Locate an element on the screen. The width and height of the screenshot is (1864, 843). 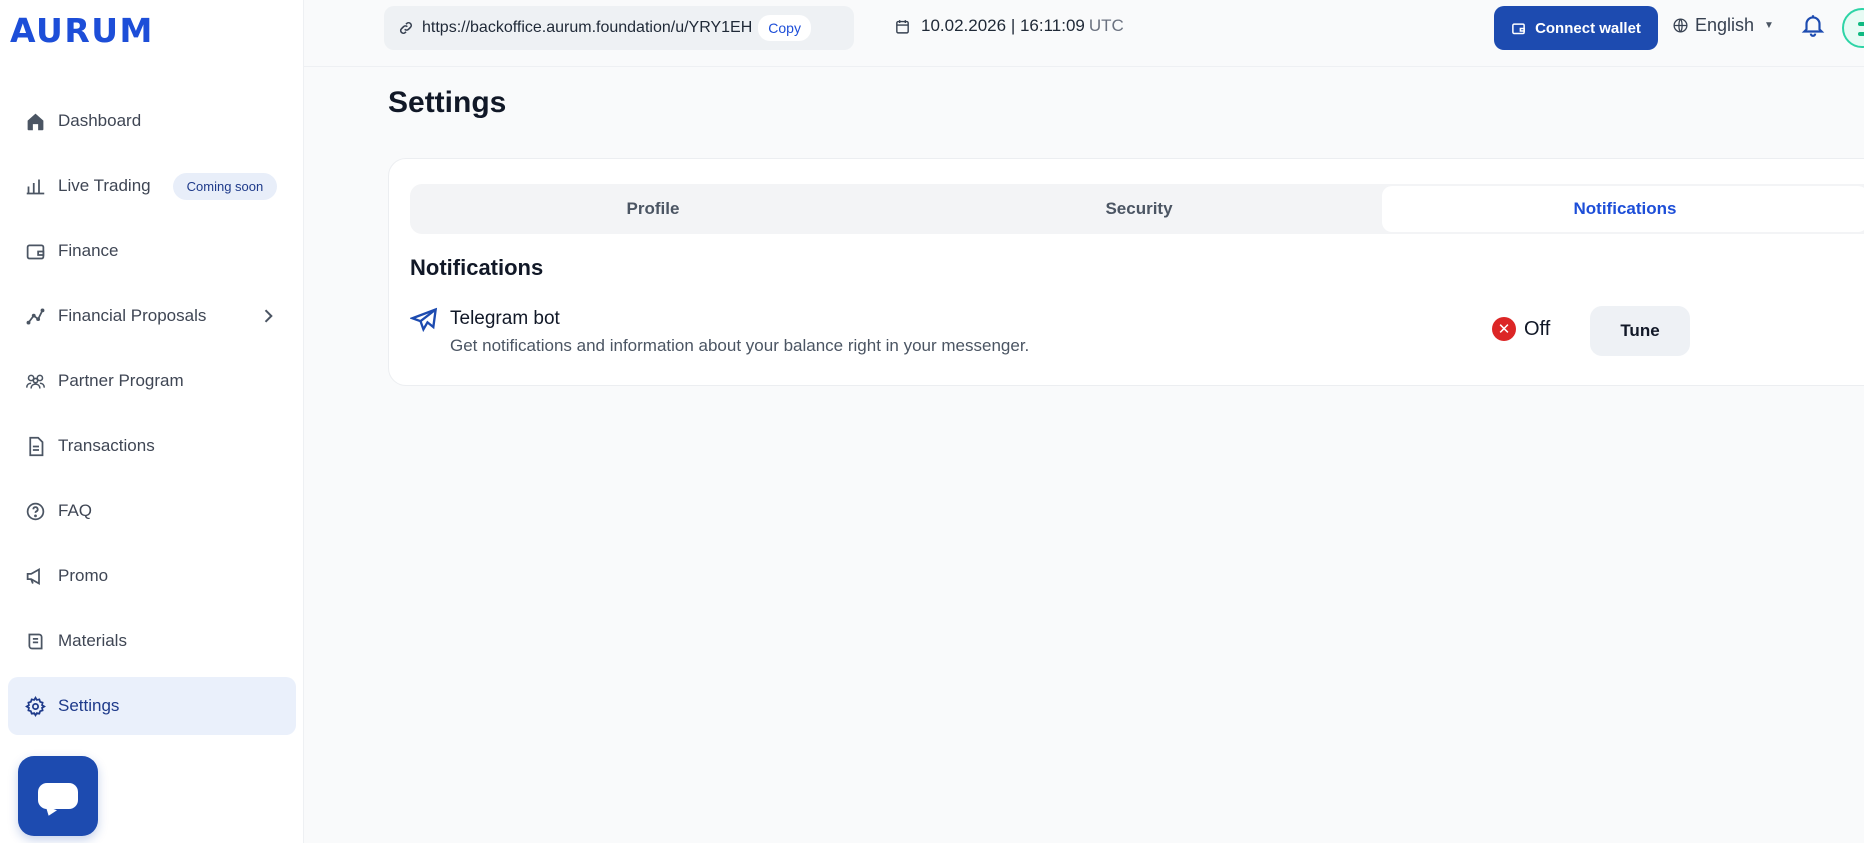
sidebar-item-settings: Settings is located at coordinates (152, 706).